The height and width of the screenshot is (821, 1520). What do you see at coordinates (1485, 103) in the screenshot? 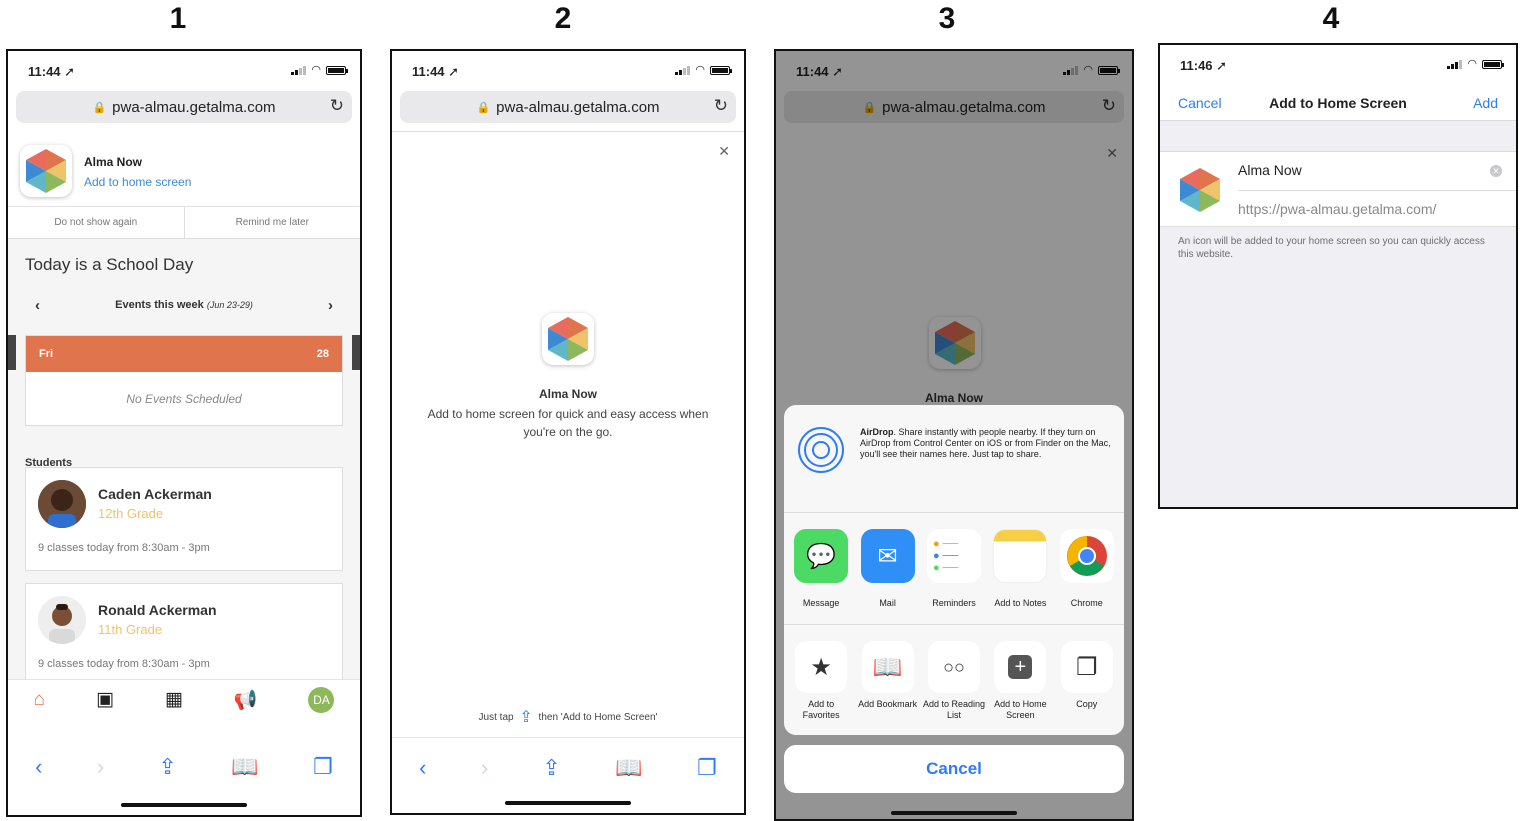
I see `add-button: Add` at bounding box center [1485, 103].